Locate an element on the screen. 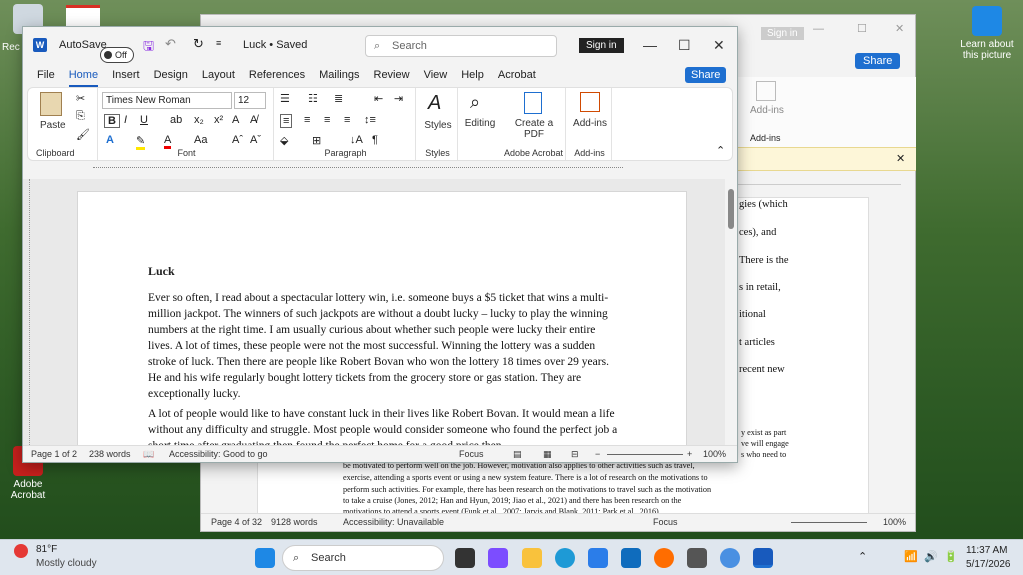 The width and height of the screenshot is (1023, 575). clear-formatting-icon: A̸ is located at coordinates (253, 120).